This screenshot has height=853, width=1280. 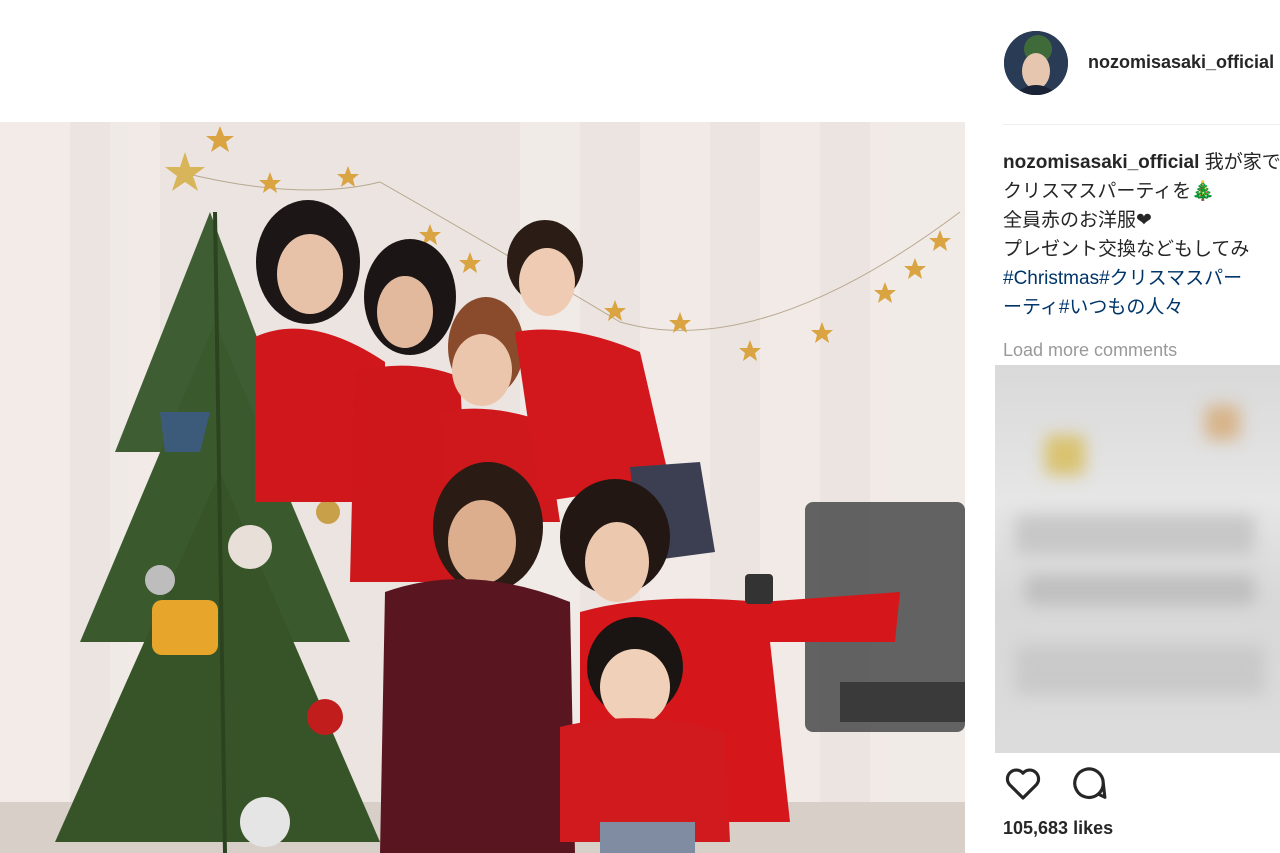 I want to click on caption-text-3: 全員赤のお洋服❤, so click(x=1077, y=220).